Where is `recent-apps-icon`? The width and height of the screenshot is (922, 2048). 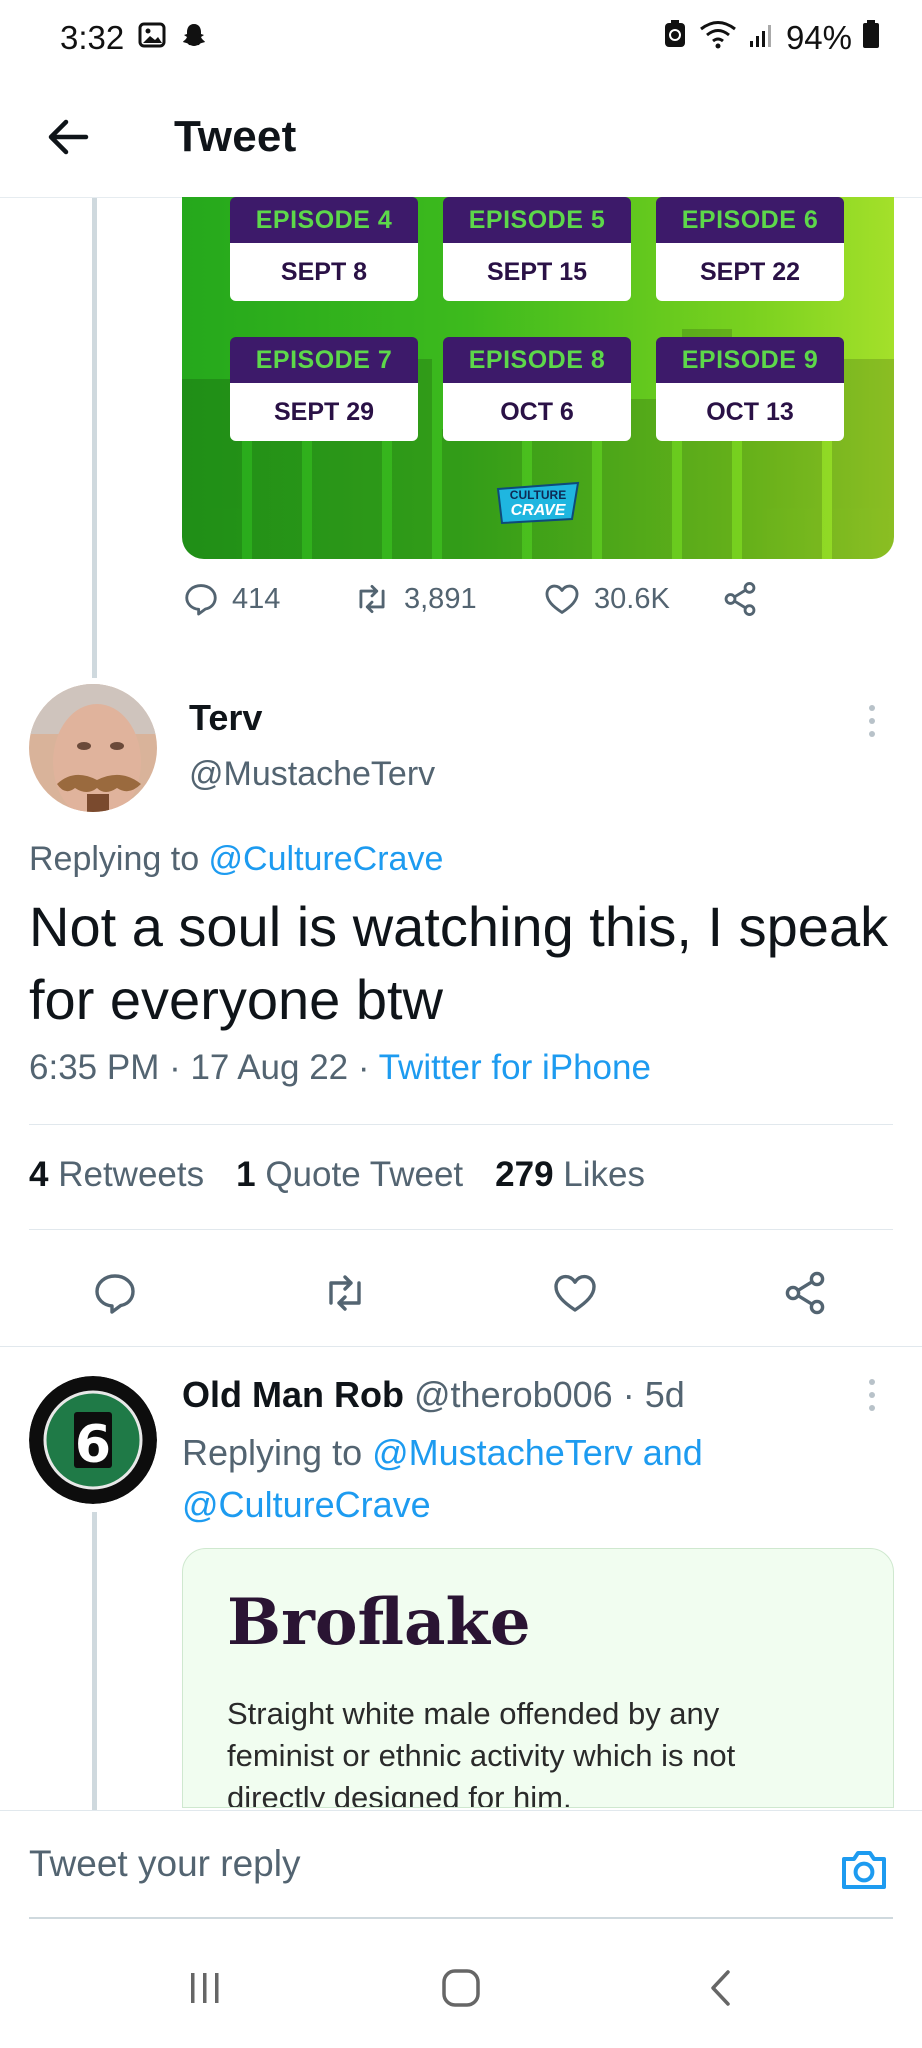
recent-apps-icon is located at coordinates (205, 1988).